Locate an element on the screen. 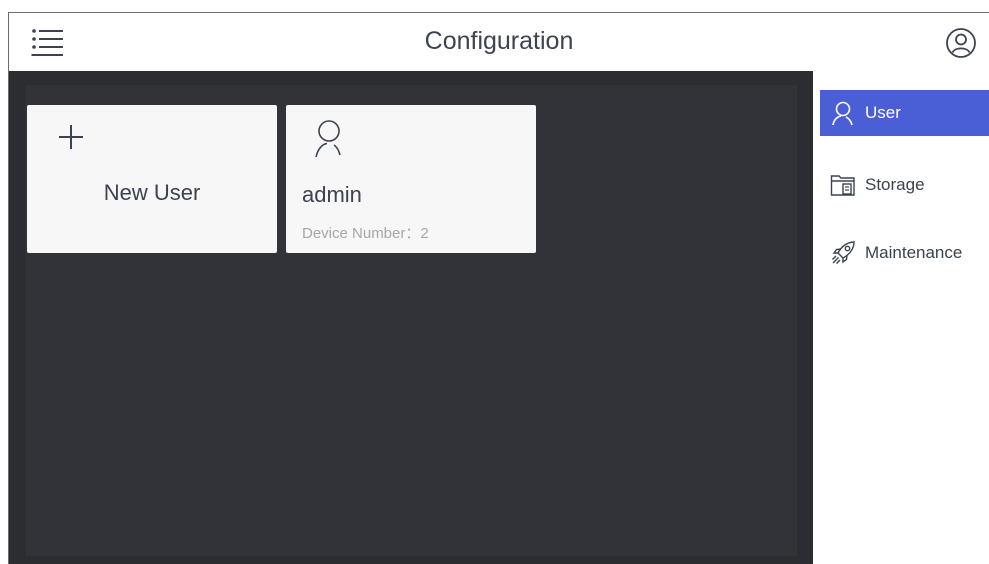 This screenshot has width=989, height=564. sidebar-item-maintenance: Maintenance is located at coordinates (904, 253).